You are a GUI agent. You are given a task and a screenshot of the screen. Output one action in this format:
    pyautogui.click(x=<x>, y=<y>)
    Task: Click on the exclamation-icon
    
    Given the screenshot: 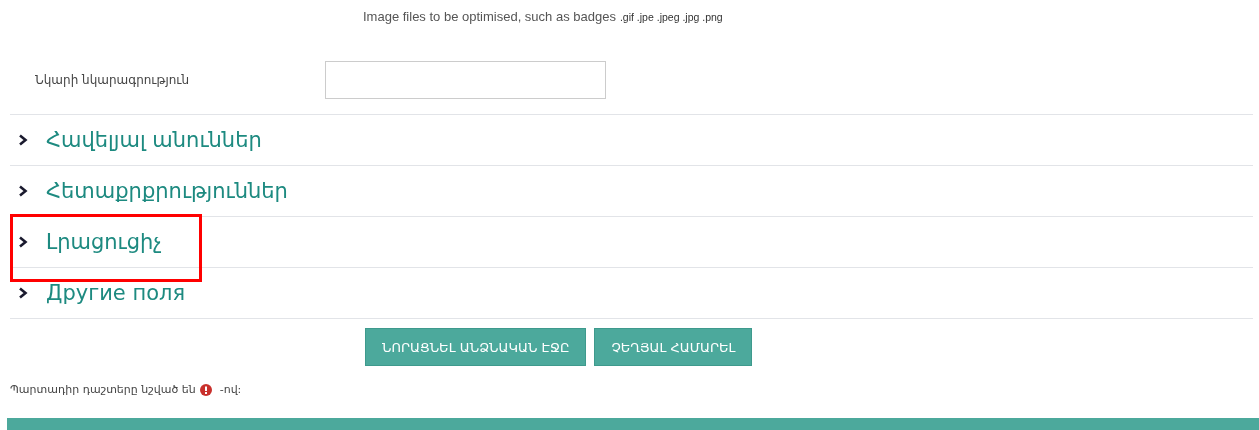 What is the action you would take?
    pyautogui.click(x=205, y=389)
    